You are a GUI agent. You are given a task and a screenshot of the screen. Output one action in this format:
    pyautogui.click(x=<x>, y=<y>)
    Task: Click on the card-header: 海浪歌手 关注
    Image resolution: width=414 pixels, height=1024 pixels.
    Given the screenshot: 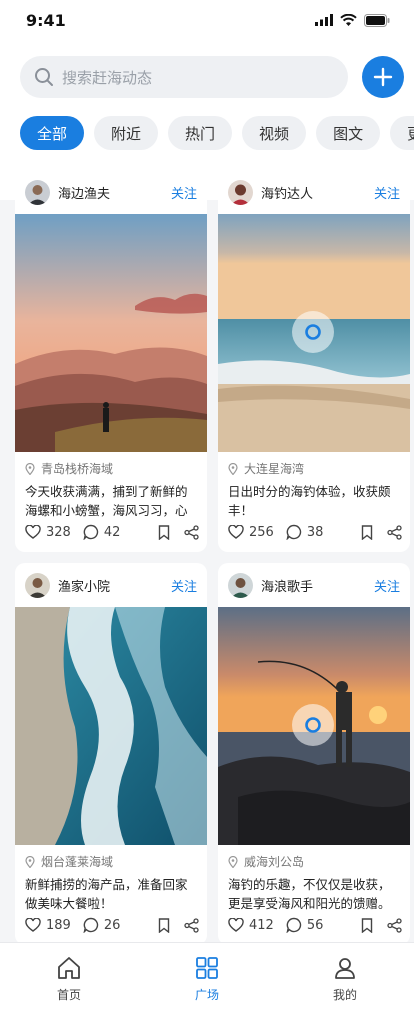 What is the action you would take?
    pyautogui.click(x=314, y=585)
    